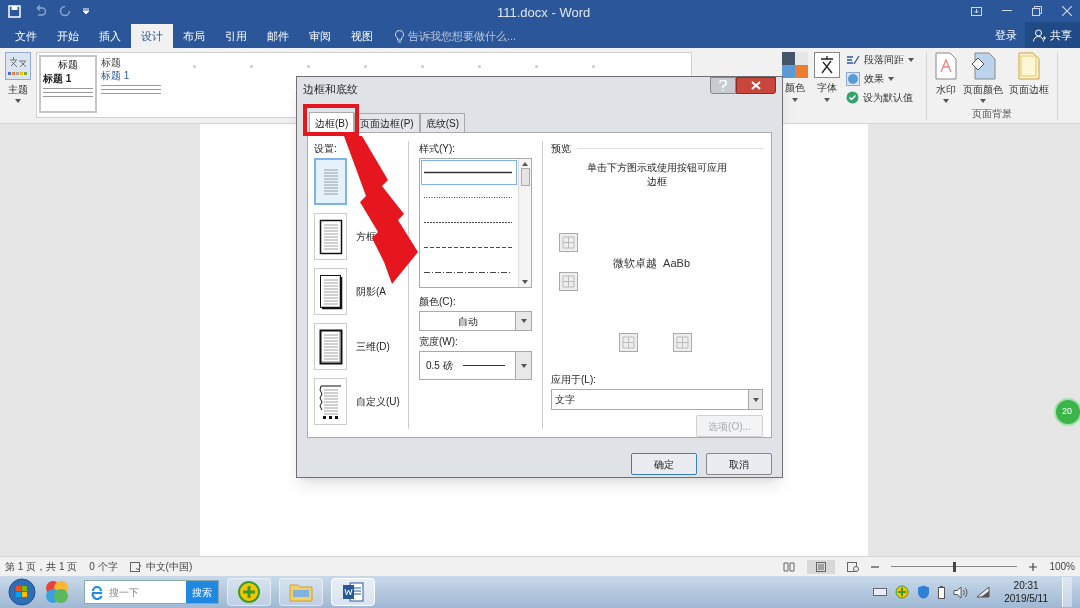 This screenshot has width=1080, height=608. Describe the element at coordinates (320, 36) in the screenshot. I see `menu-tab: 审阅` at that location.